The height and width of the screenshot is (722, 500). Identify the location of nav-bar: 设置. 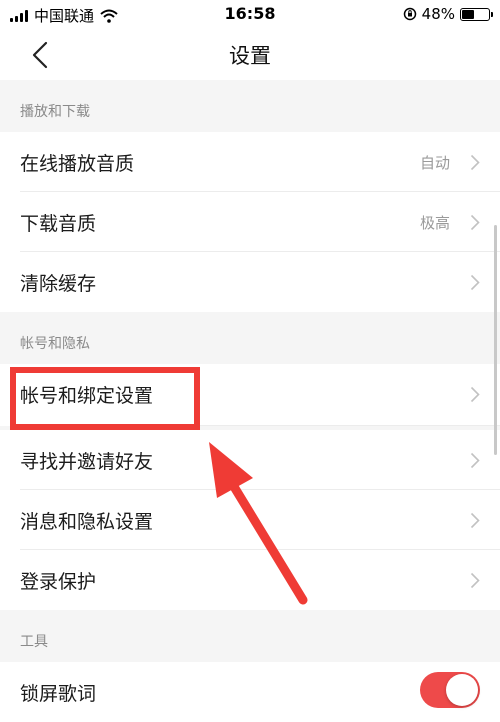
(250, 54).